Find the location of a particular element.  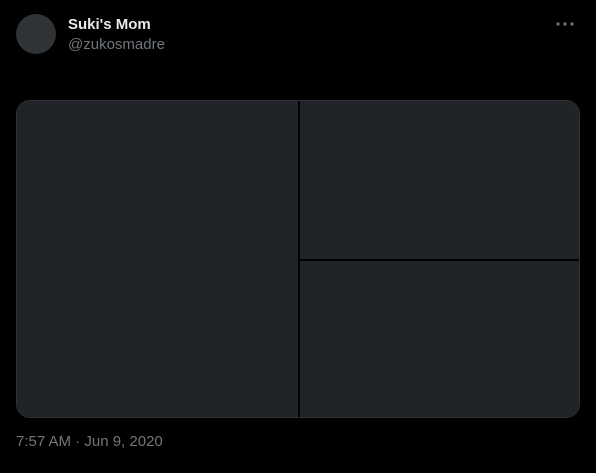

tweet-header: Suki's Mom @zukosmadre is located at coordinates (298, 36).